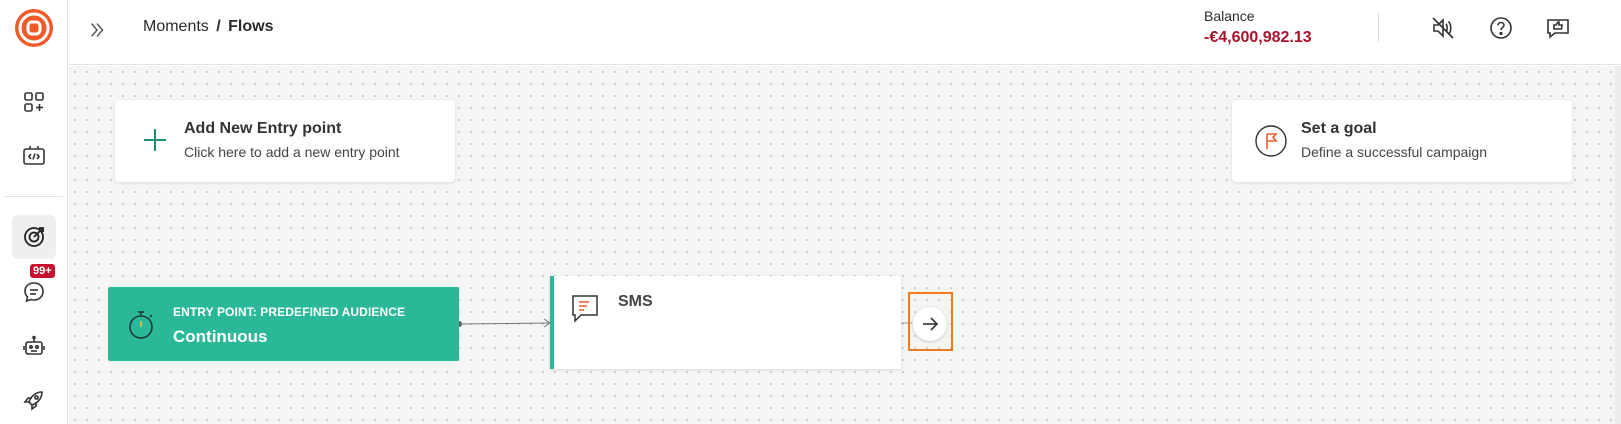 The image size is (1621, 424). What do you see at coordinates (1339, 128) in the screenshot?
I see `set-goal-title: Set a goal` at bounding box center [1339, 128].